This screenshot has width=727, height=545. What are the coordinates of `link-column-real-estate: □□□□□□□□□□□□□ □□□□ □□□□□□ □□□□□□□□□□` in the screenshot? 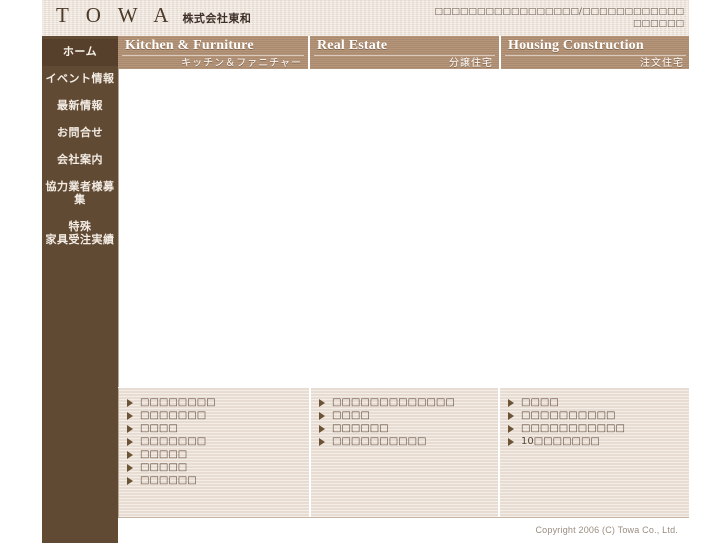 It's located at (403, 452).